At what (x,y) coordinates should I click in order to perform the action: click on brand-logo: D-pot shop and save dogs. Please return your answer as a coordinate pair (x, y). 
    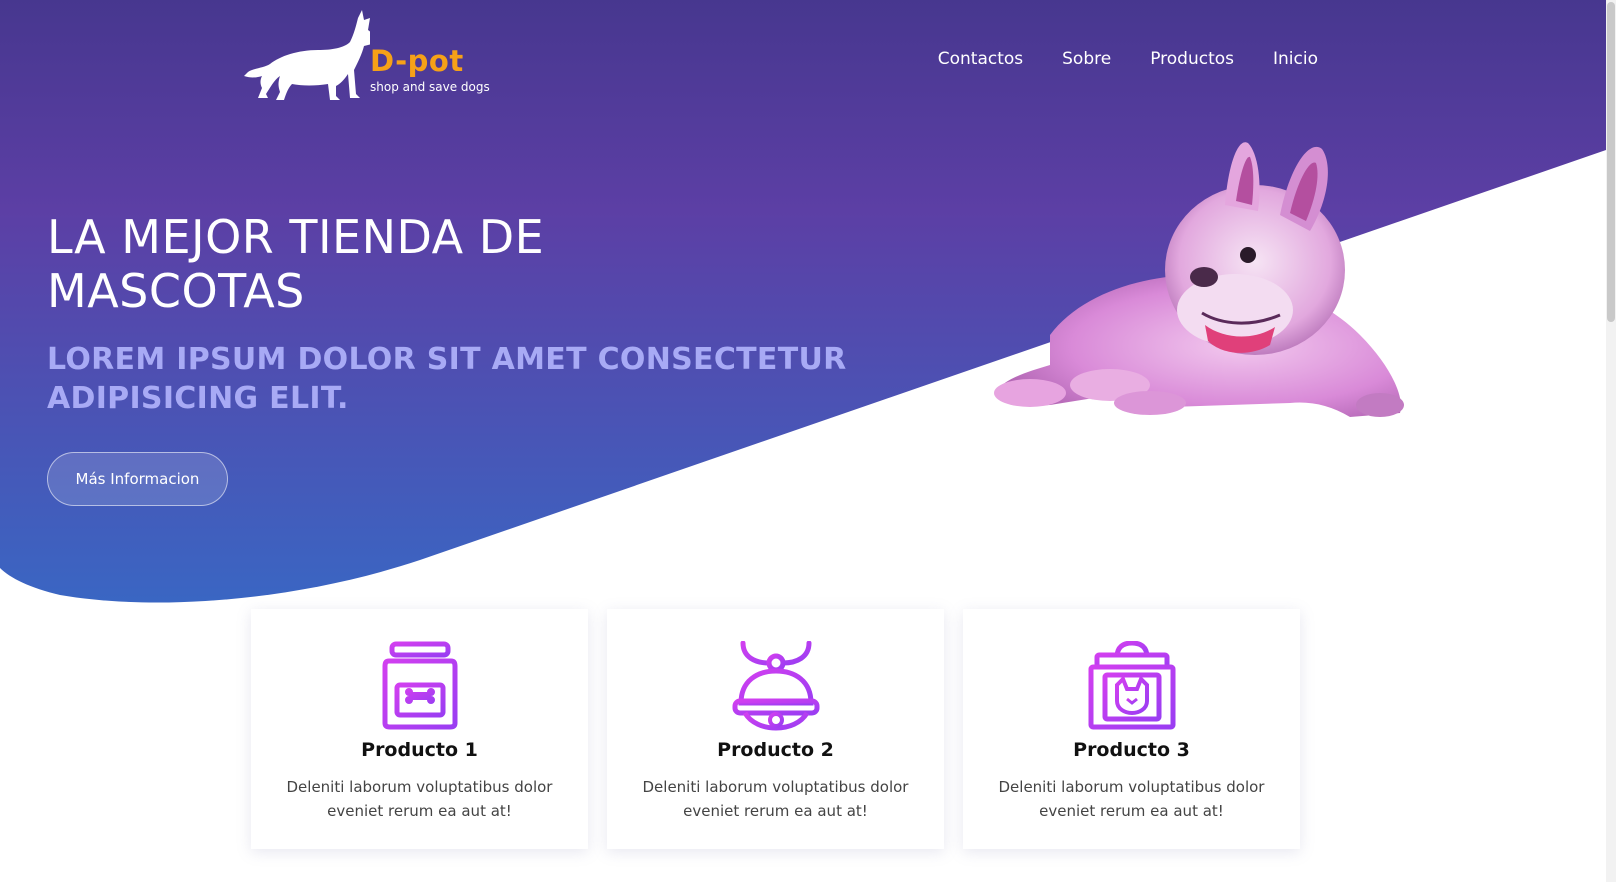
    Looking at the image, I should click on (365, 55).